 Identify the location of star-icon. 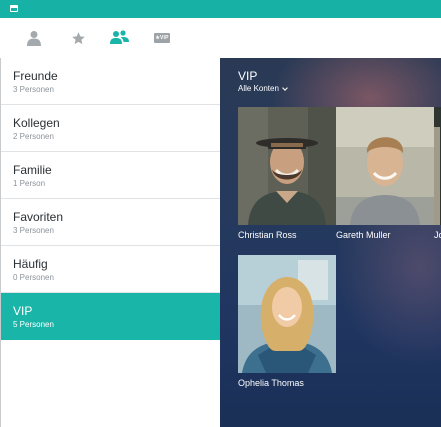
(78, 37).